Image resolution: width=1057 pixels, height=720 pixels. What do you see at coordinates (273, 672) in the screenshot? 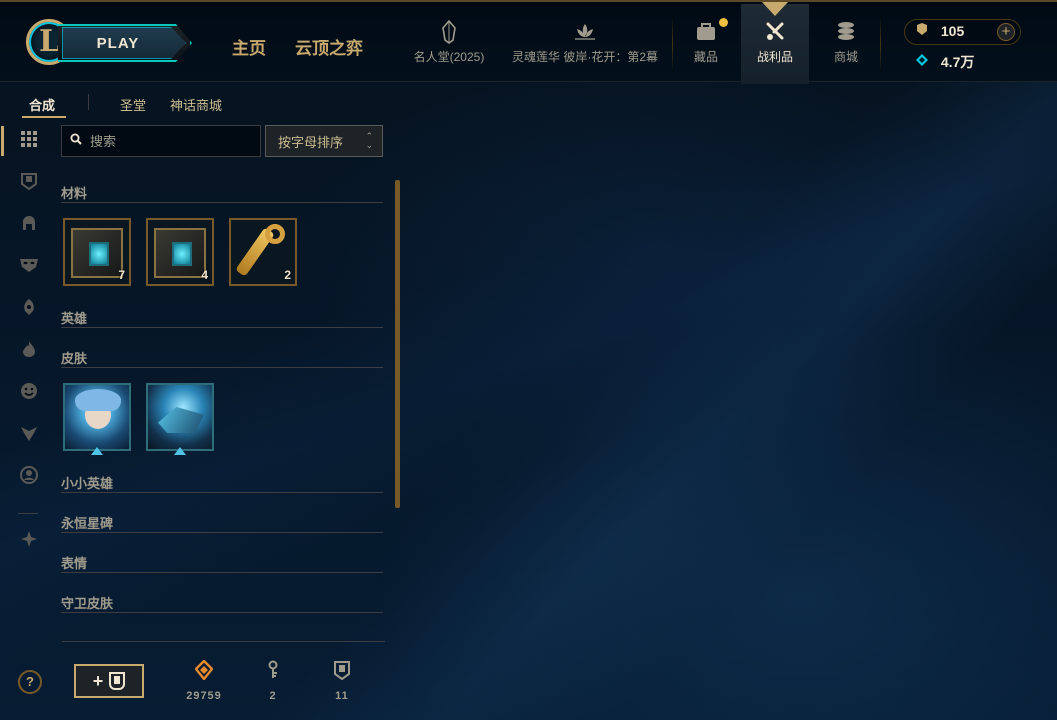
I see `key-fragment-icon` at bounding box center [273, 672].